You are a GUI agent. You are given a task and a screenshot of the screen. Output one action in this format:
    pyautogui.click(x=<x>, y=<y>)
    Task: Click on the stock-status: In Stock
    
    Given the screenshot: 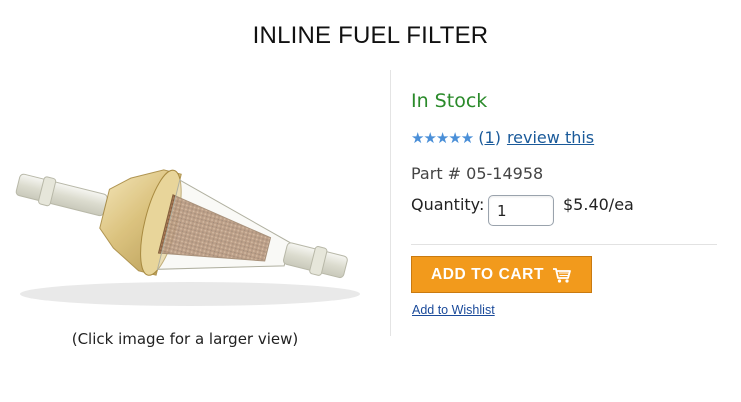 What is the action you would take?
    pyautogui.click(x=449, y=101)
    